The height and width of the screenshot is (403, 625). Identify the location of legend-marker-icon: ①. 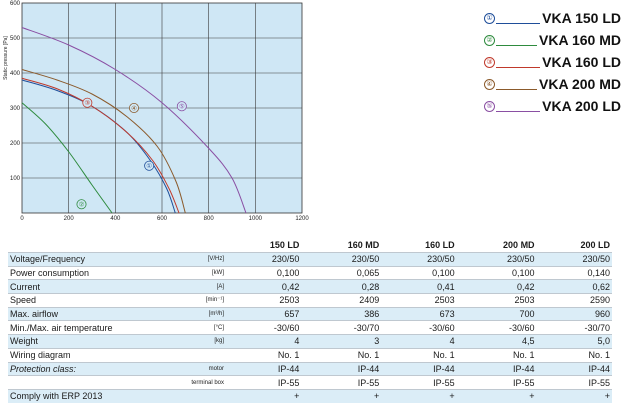
(489, 18).